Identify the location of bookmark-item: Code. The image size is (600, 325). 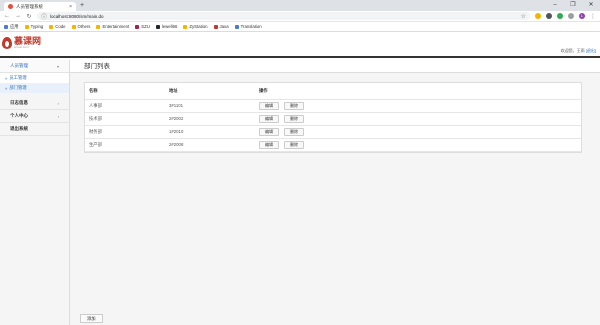
(57, 26).